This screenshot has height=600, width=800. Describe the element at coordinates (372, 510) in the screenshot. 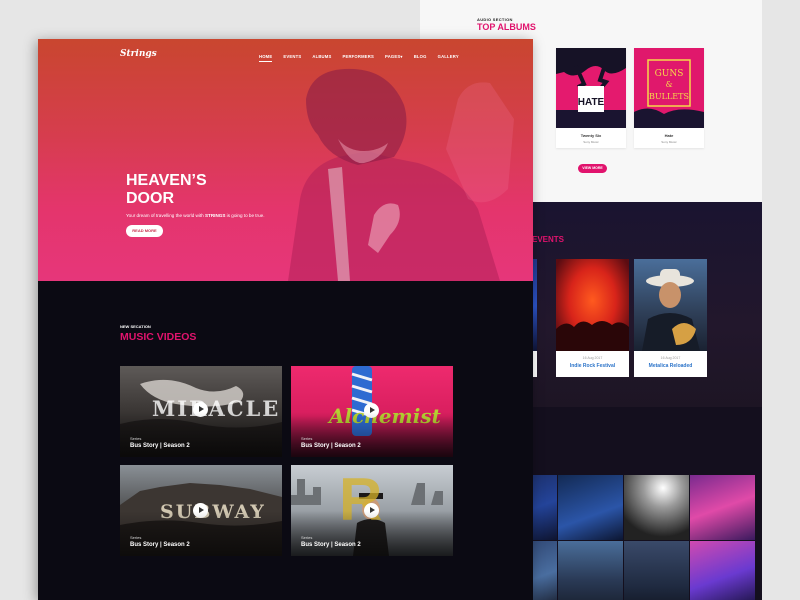

I see `video-card: R Series Bus Story | Season 2` at that location.